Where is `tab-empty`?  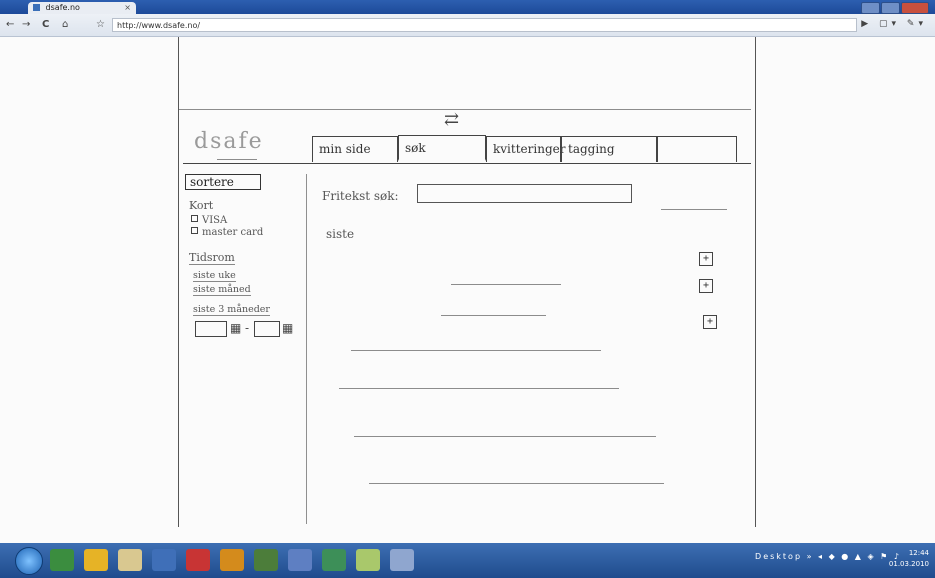
tab-empty is located at coordinates (697, 149).